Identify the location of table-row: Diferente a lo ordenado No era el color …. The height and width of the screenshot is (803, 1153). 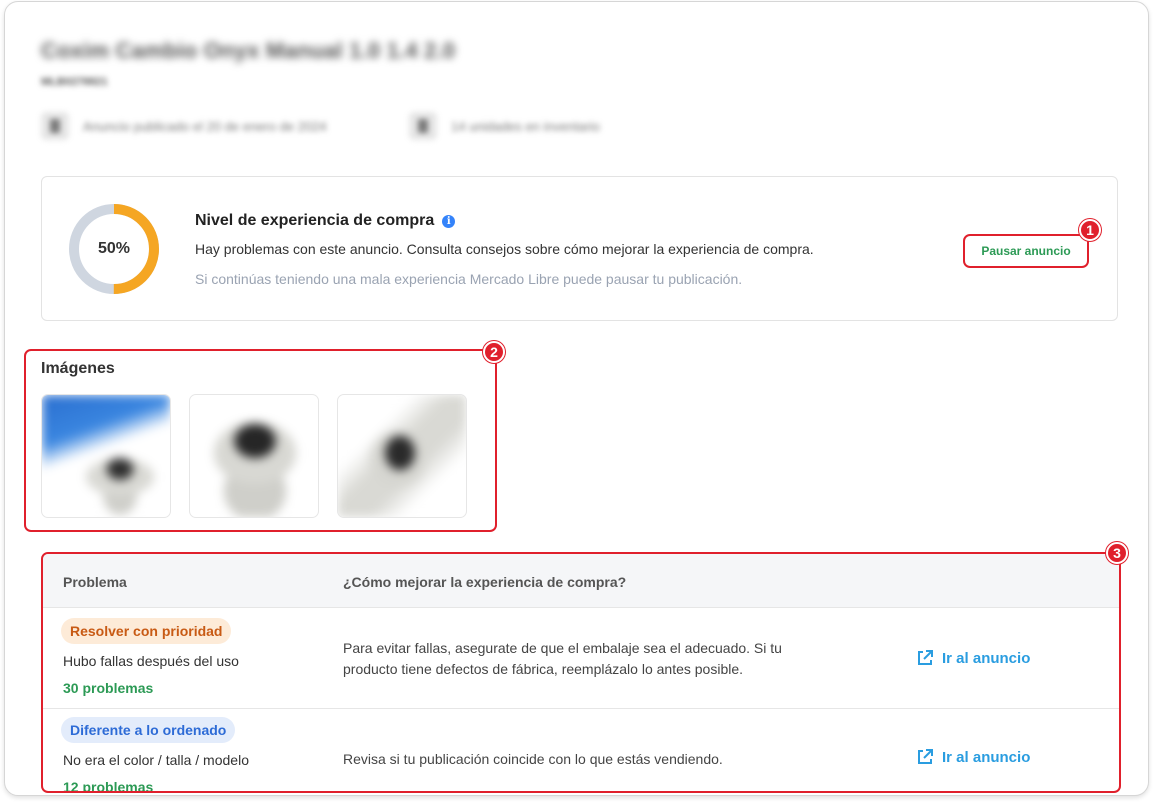
(581, 750).